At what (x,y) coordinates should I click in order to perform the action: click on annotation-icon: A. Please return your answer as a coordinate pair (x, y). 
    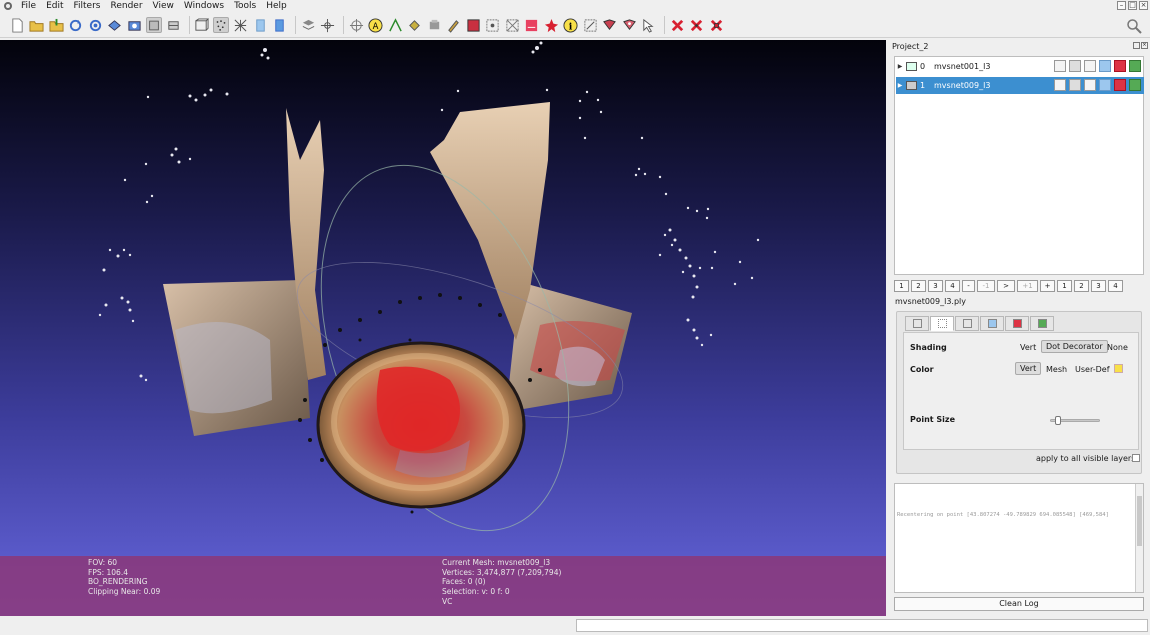
    Looking at the image, I should click on (376, 25).